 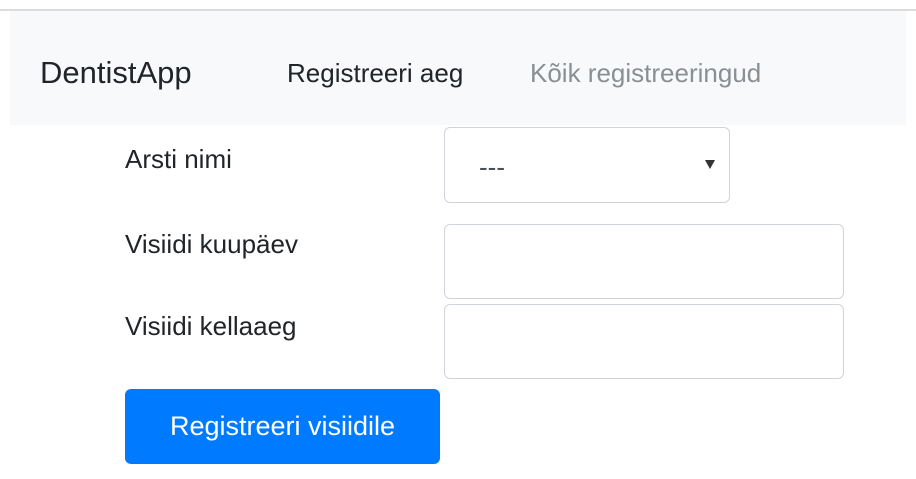 What do you see at coordinates (644, 261) in the screenshot?
I see `visit-date-input` at bounding box center [644, 261].